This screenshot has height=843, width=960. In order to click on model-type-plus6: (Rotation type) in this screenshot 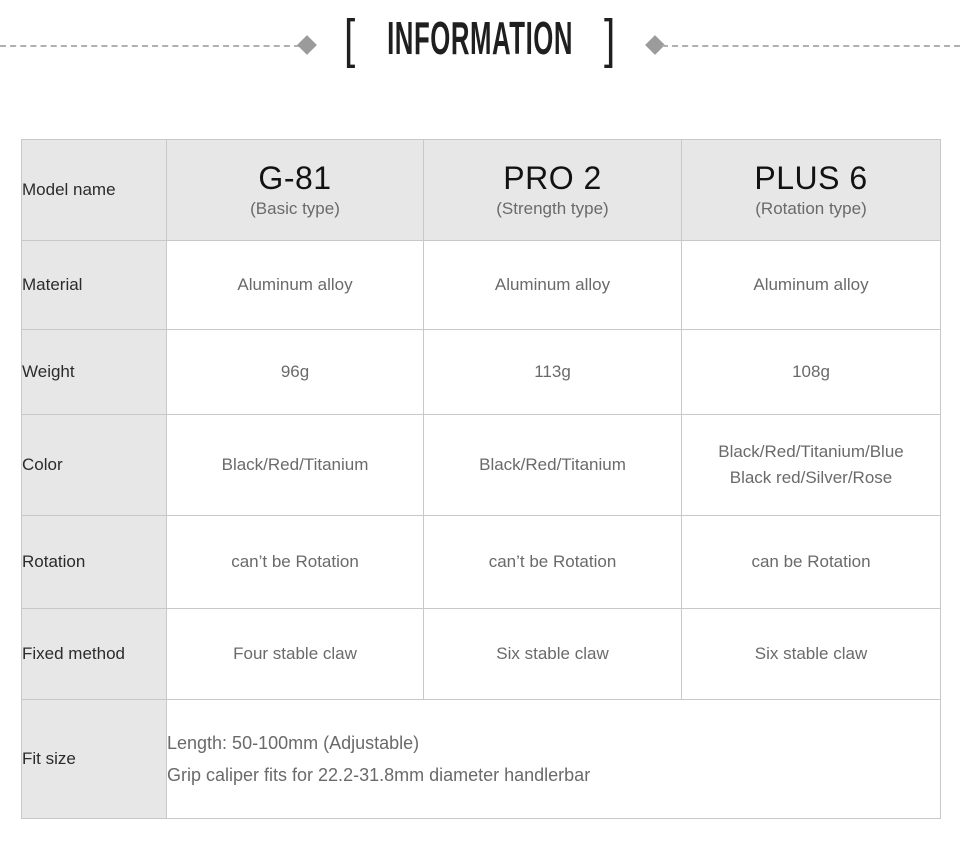, I will do `click(811, 208)`.